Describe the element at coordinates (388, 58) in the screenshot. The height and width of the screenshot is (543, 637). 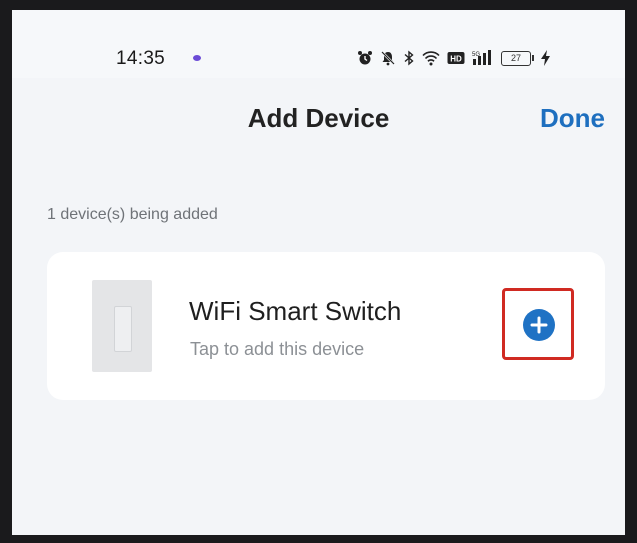
I see `mute-icon` at that location.